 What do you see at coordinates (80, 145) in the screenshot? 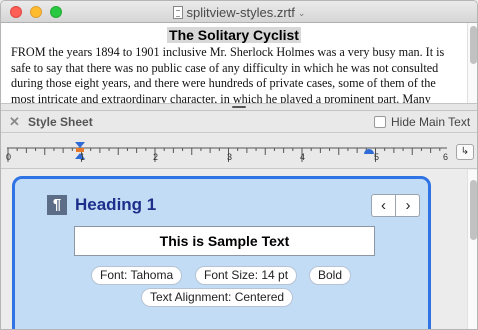
I see `first-line-indent-marker` at bounding box center [80, 145].